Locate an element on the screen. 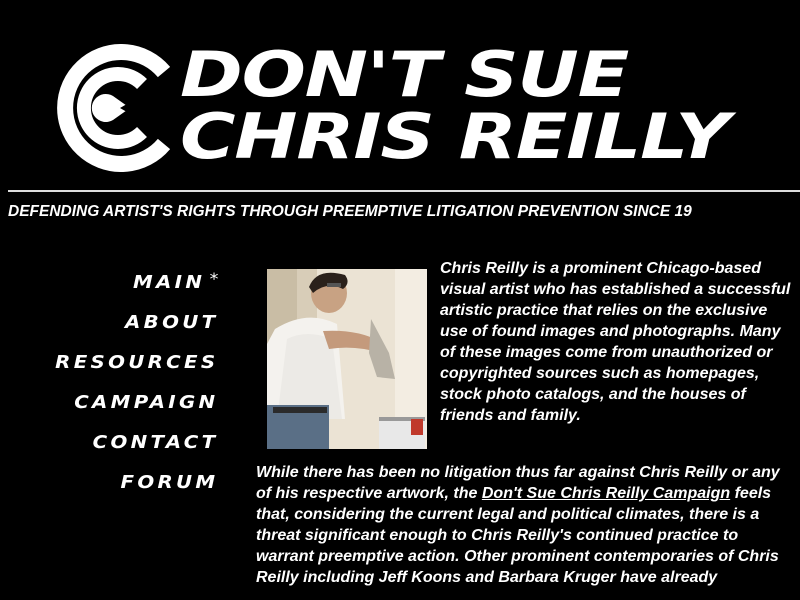  nav-item-campaign: CAMPAIGN is located at coordinates (118, 412).